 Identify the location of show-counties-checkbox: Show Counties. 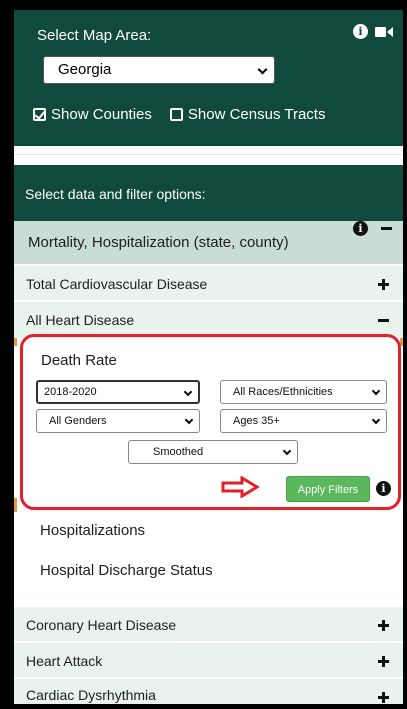
(92, 114).